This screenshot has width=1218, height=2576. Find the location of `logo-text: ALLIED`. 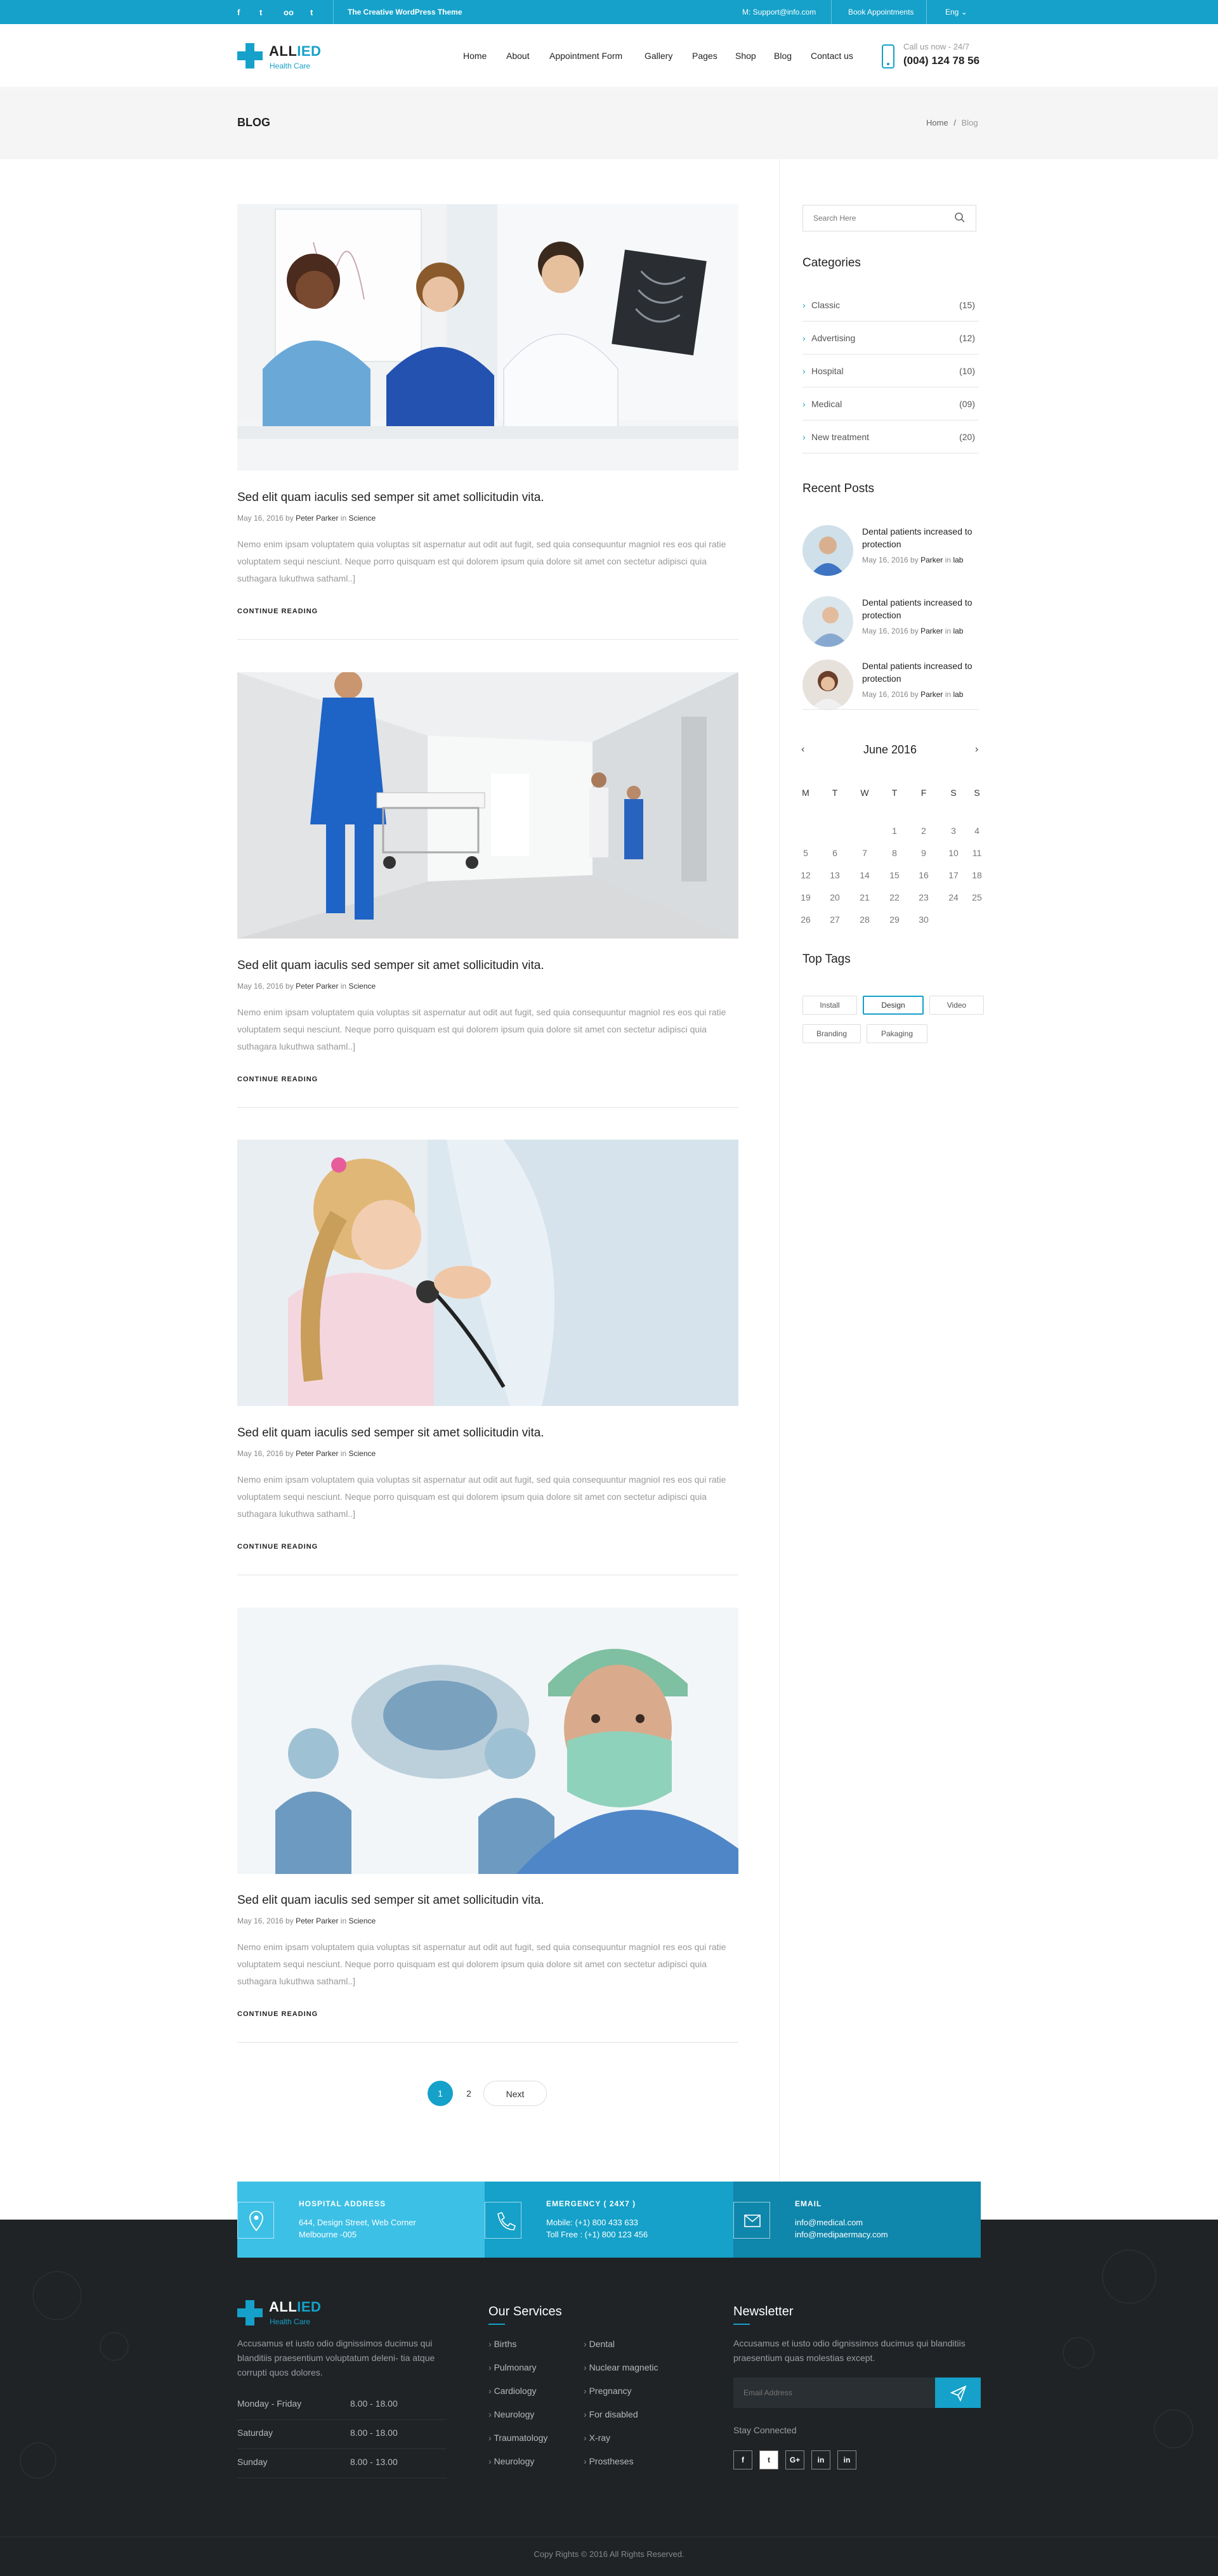

logo-text: ALLIED is located at coordinates (295, 52).